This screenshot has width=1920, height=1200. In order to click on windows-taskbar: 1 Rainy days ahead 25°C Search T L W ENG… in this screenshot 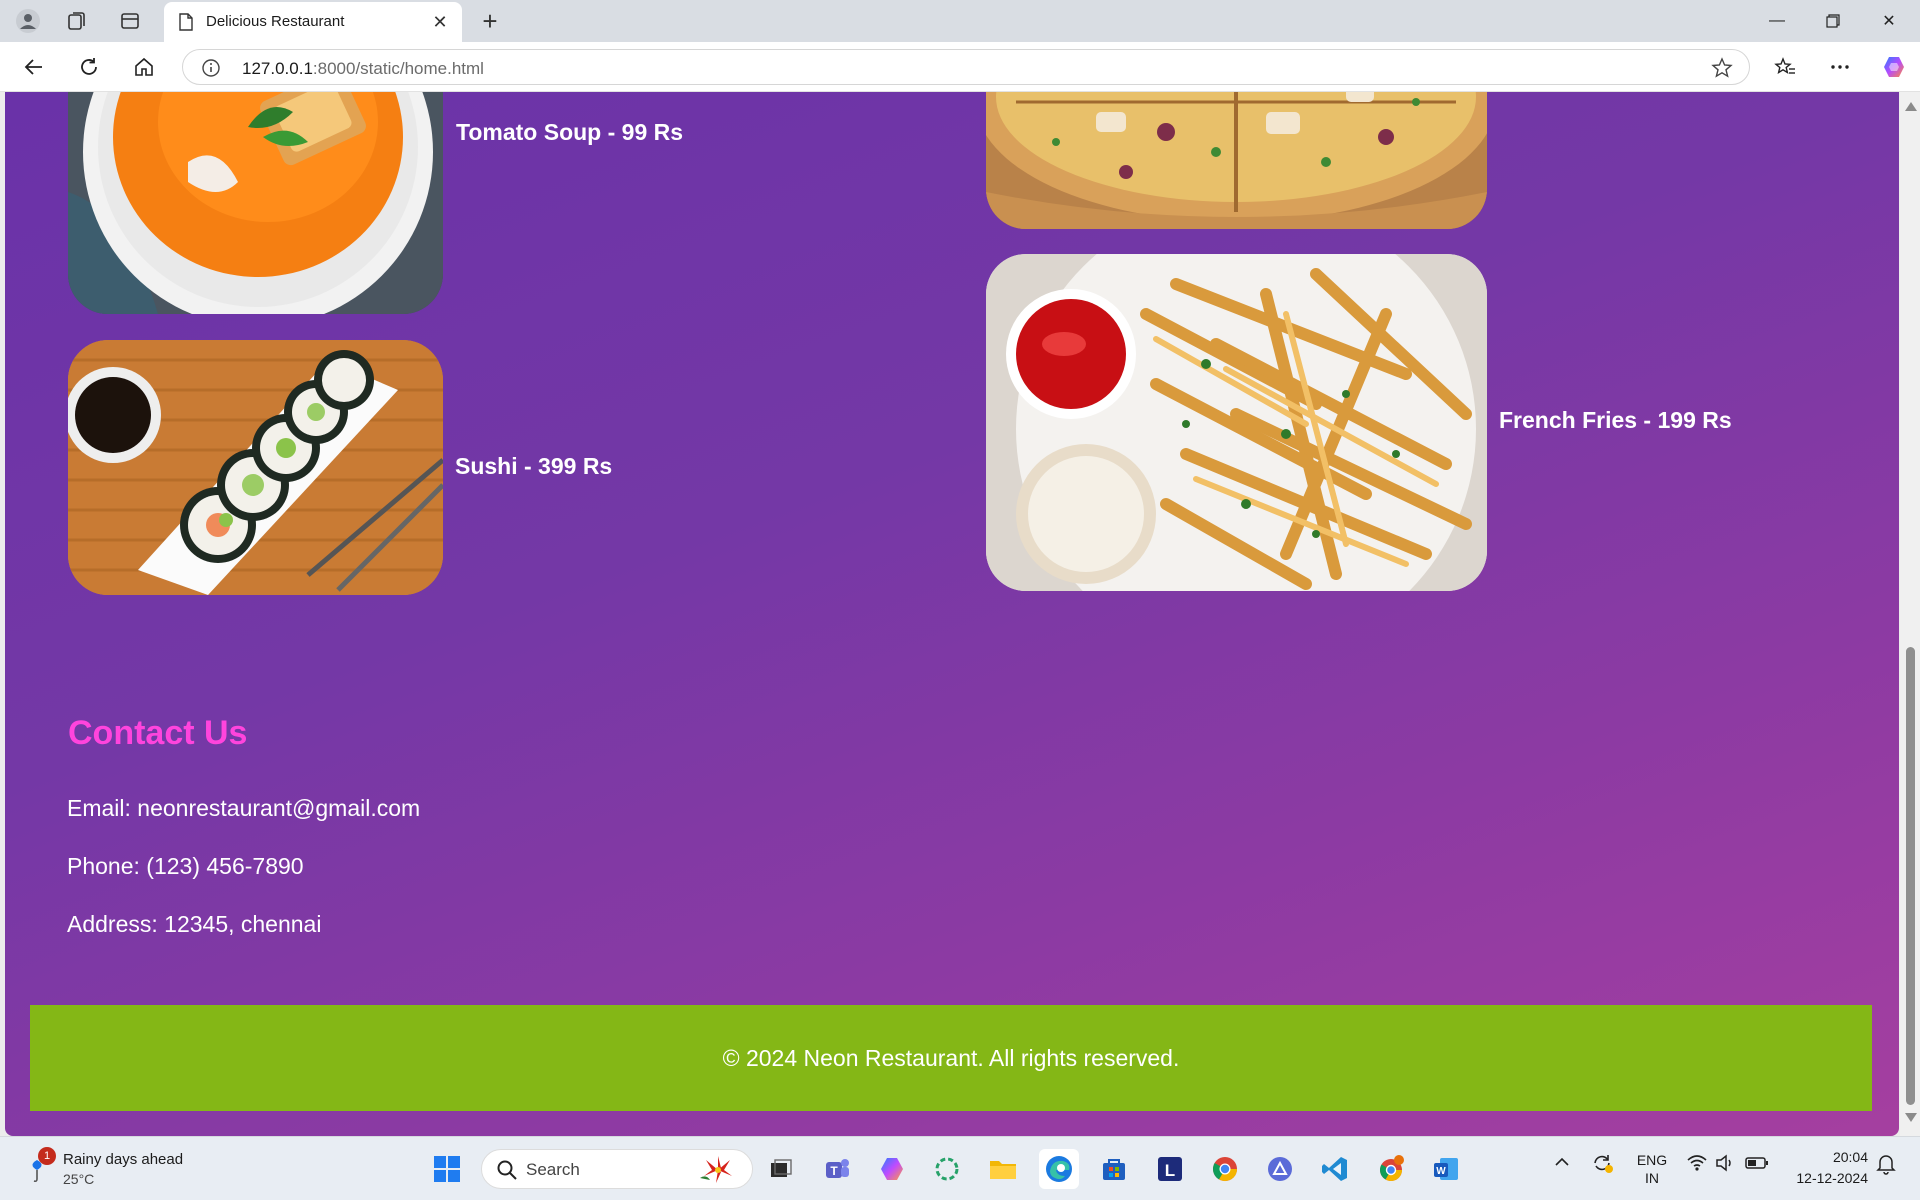, I will do `click(960, 1168)`.